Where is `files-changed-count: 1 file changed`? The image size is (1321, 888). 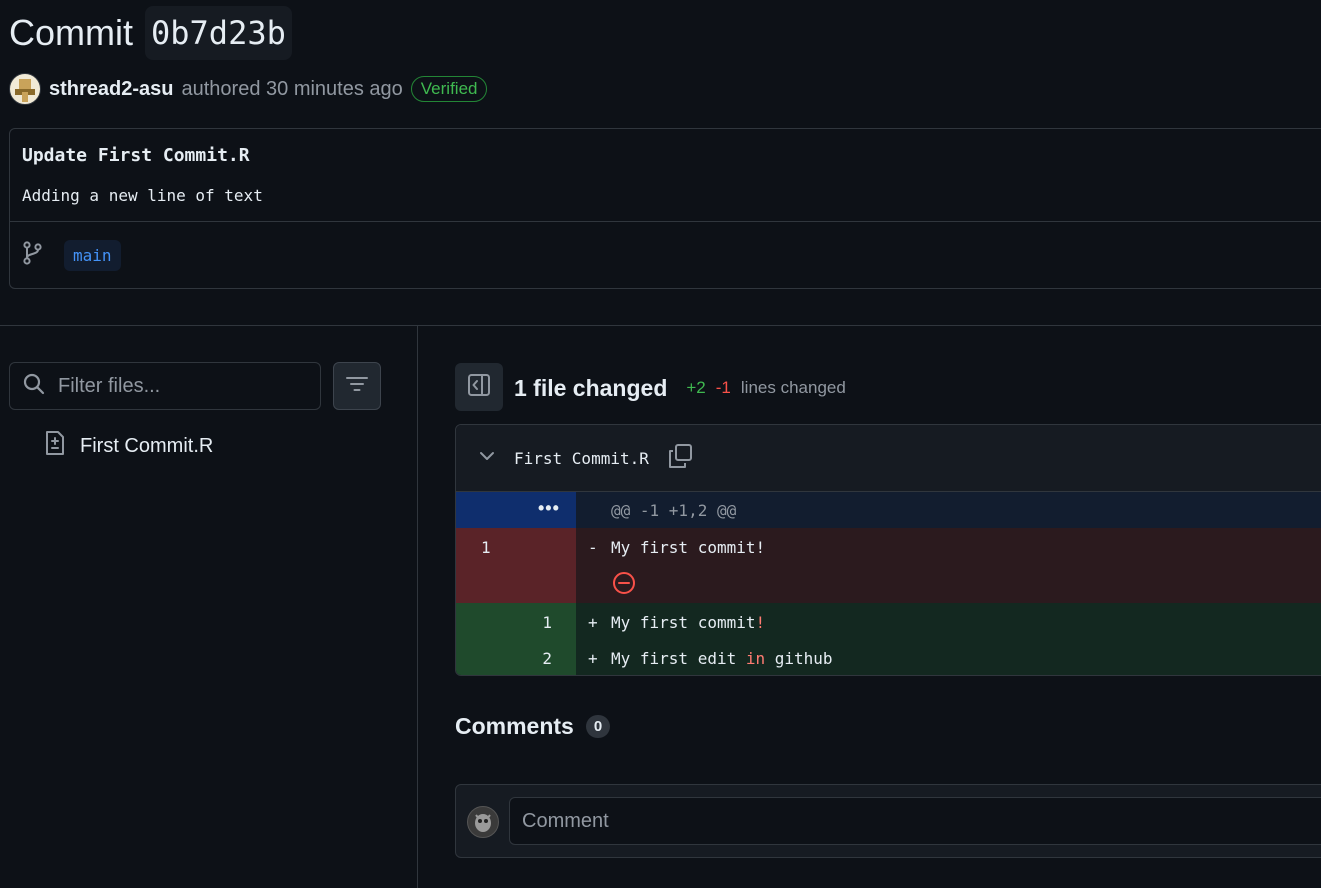 files-changed-count: 1 file changed is located at coordinates (591, 387).